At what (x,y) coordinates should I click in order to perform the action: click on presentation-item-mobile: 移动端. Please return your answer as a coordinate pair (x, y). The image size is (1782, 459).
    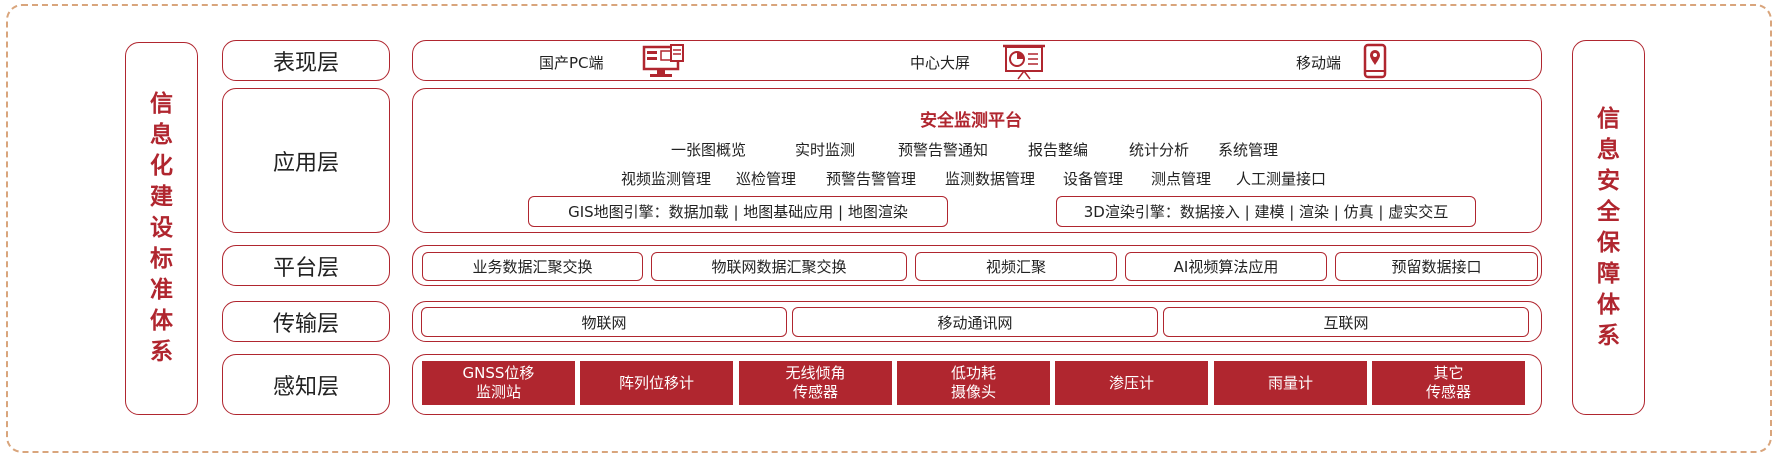
    Looking at the image, I should click on (1319, 63).